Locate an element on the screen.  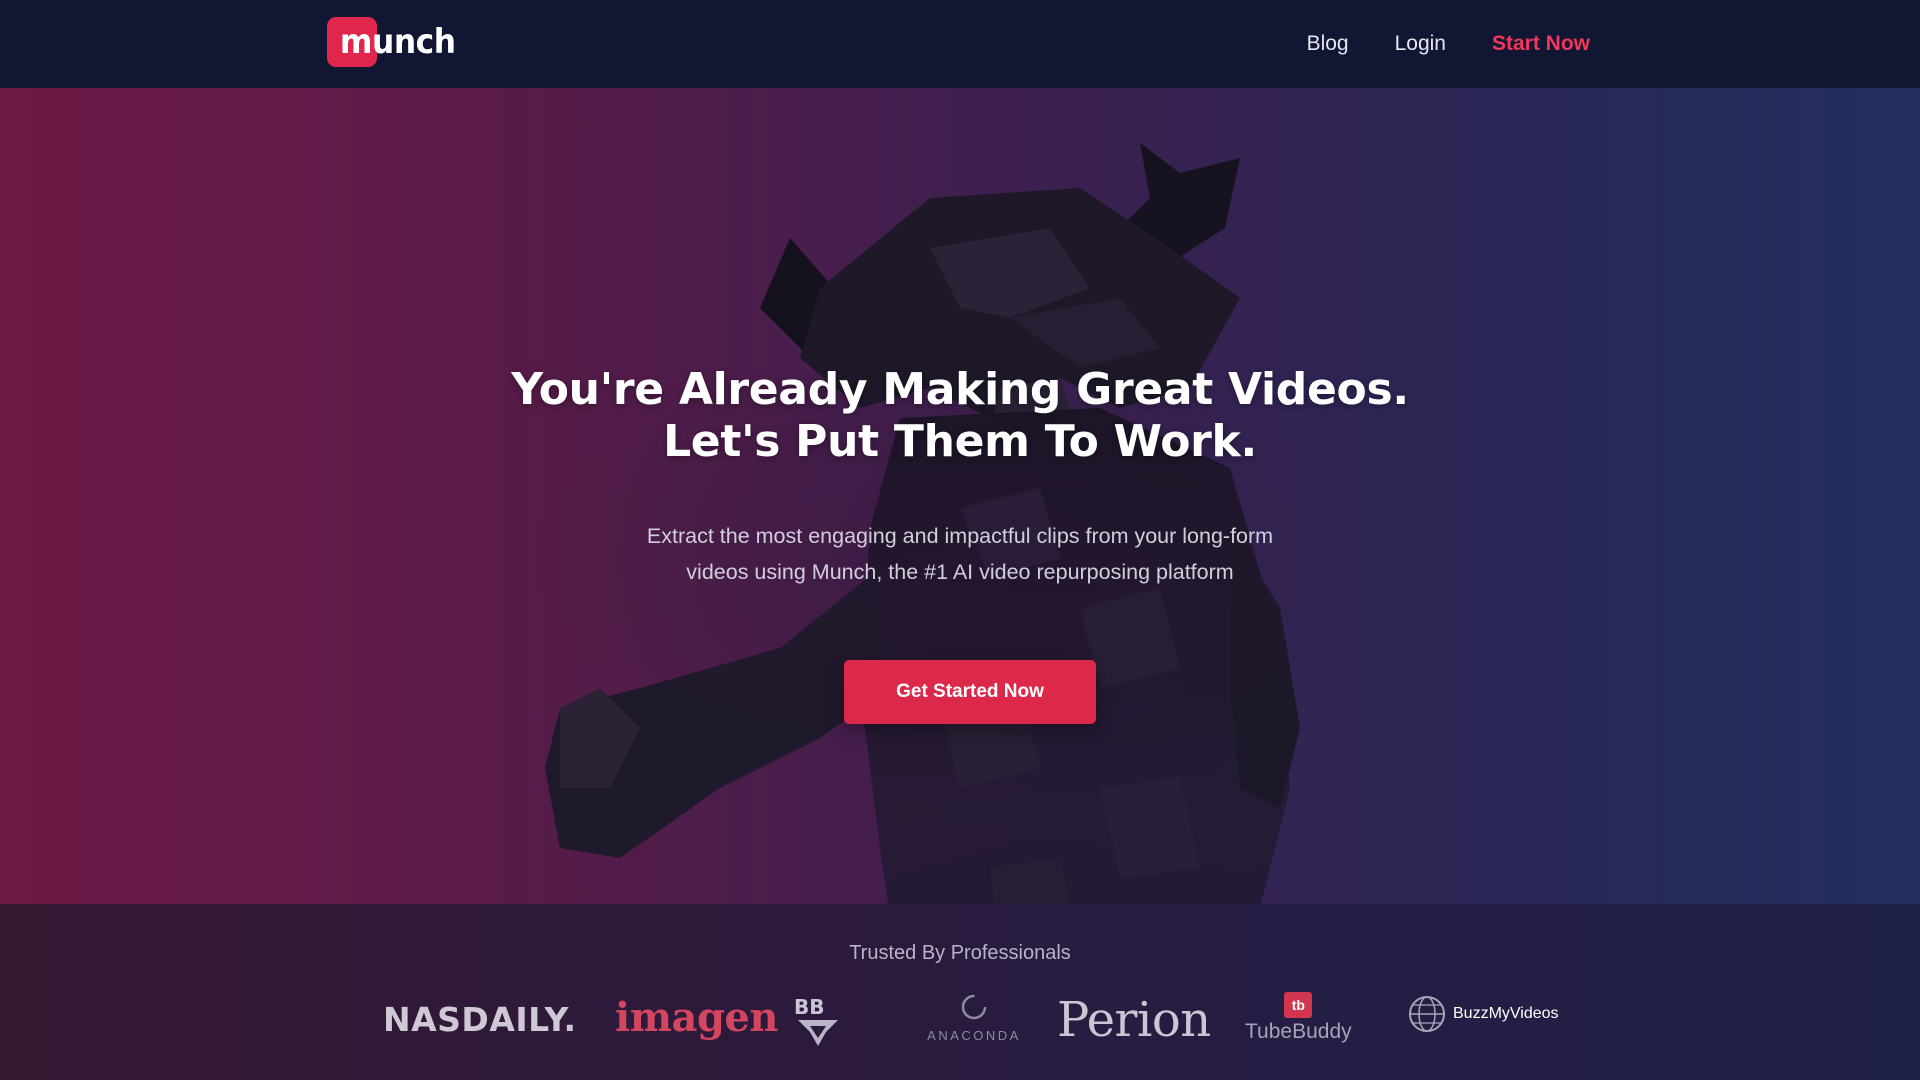
perion-wordmark: Perion is located at coordinates (1134, 1020).